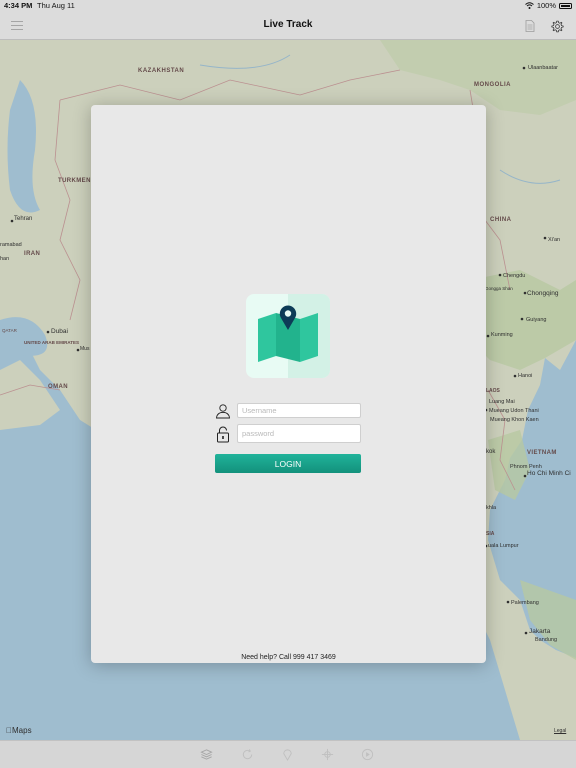  Describe the element at coordinates (56, 5) in the screenshot. I see `status-date: Thu Aug 11` at that location.